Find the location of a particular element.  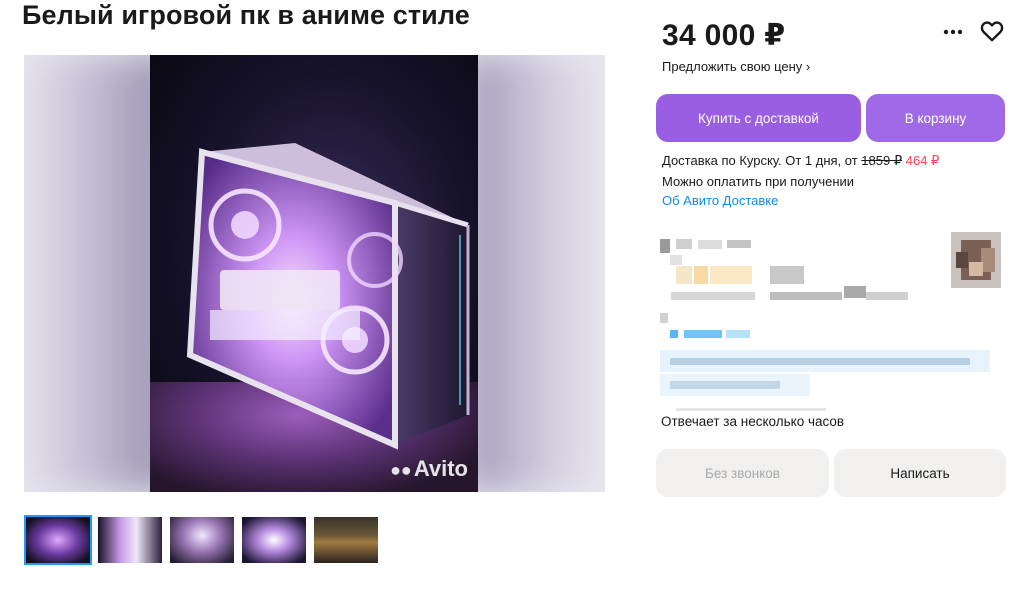

seller-avatar is located at coordinates (976, 260).